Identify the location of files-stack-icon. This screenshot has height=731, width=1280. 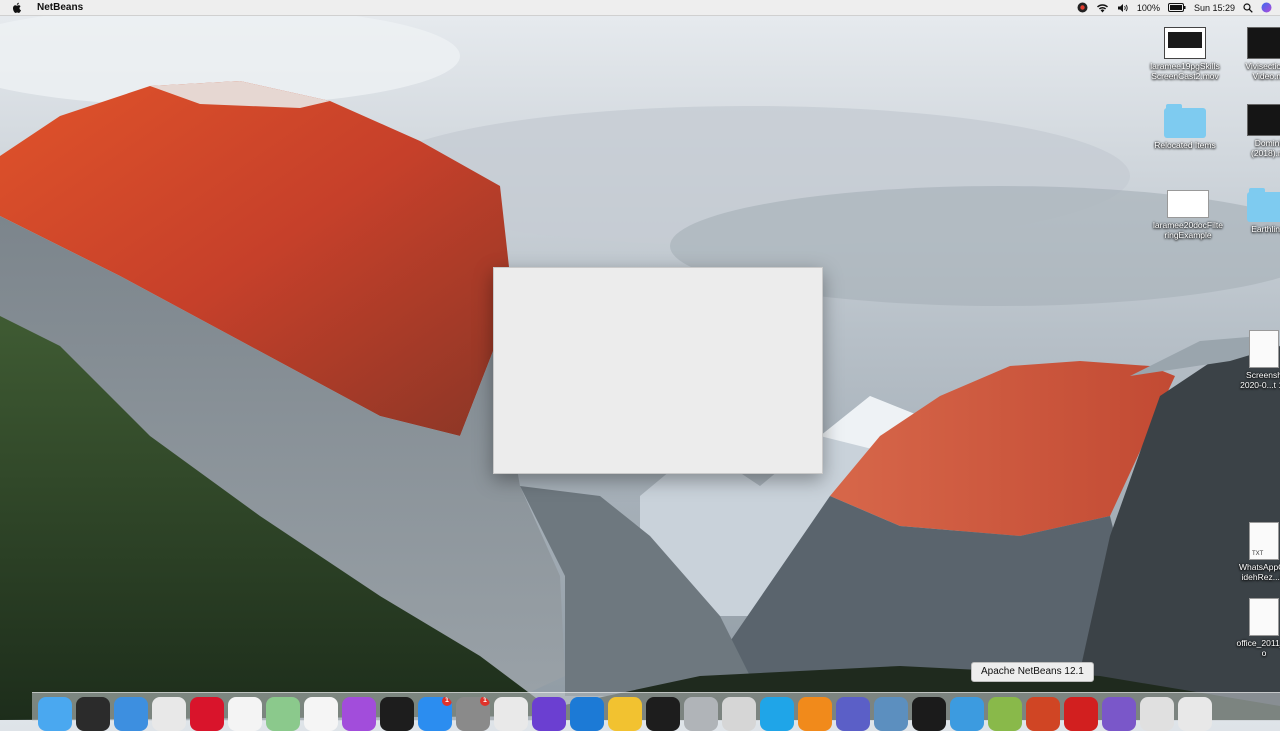
(1157, 714).